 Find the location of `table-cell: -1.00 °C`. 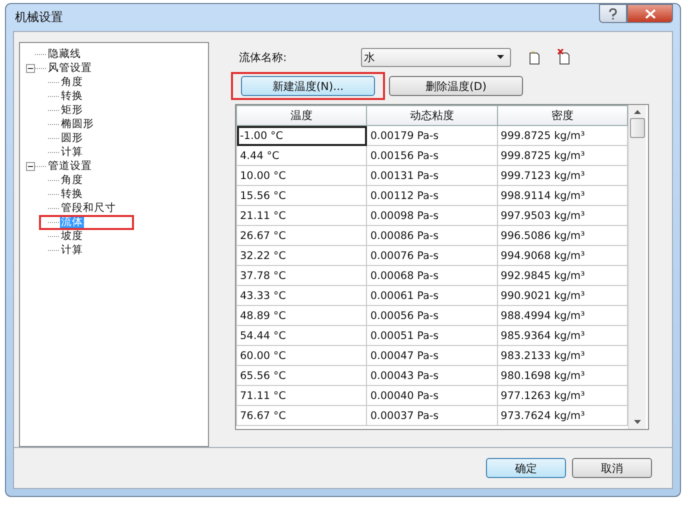

table-cell: -1.00 °C is located at coordinates (301, 136).